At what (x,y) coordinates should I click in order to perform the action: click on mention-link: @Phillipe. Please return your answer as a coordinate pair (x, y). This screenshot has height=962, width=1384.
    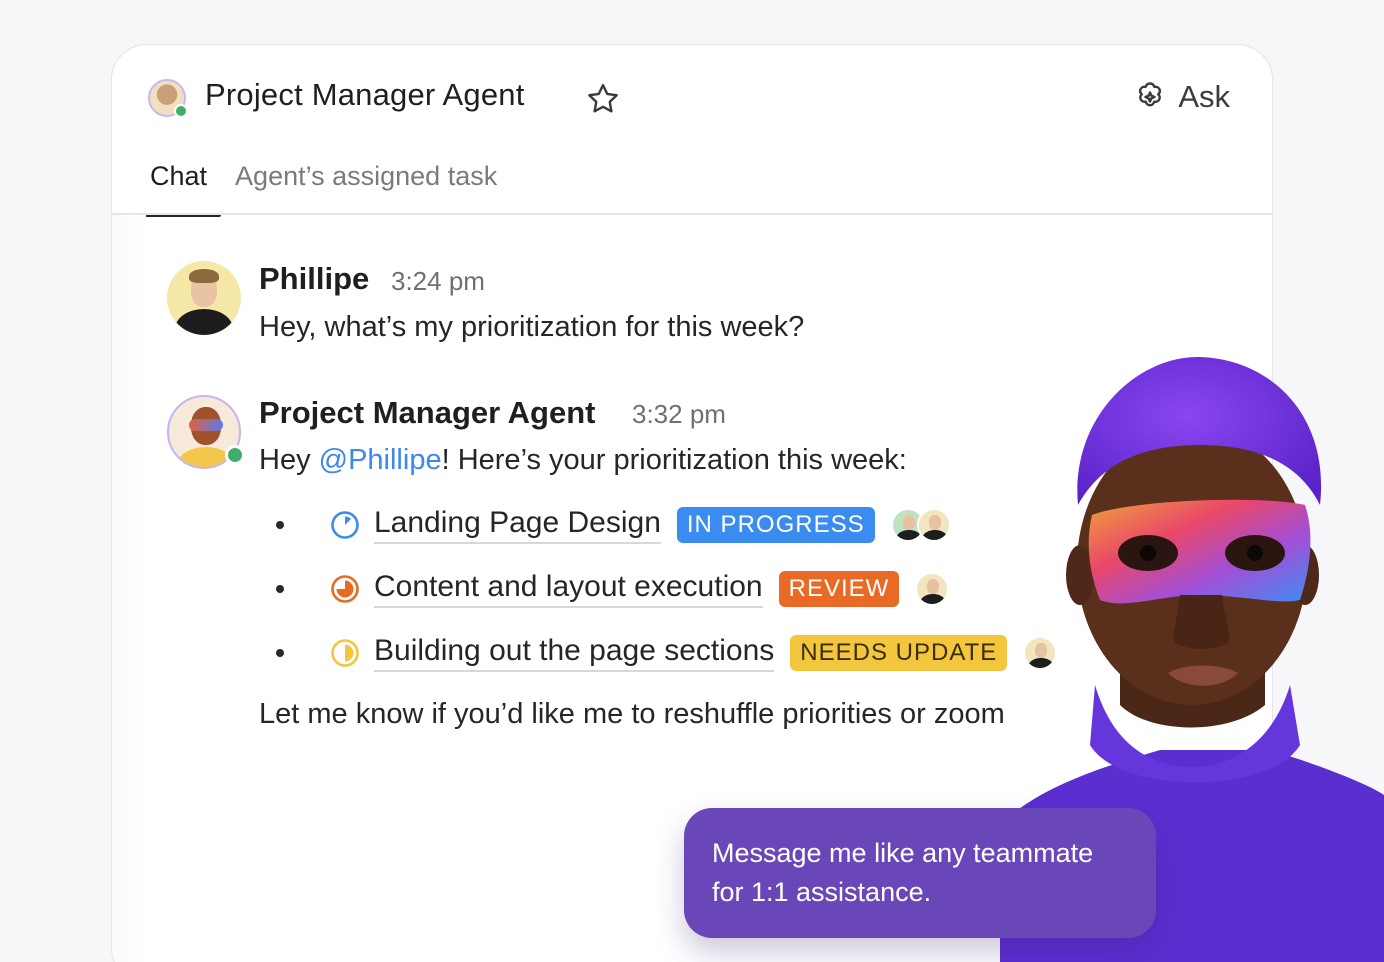
    Looking at the image, I should click on (380, 460).